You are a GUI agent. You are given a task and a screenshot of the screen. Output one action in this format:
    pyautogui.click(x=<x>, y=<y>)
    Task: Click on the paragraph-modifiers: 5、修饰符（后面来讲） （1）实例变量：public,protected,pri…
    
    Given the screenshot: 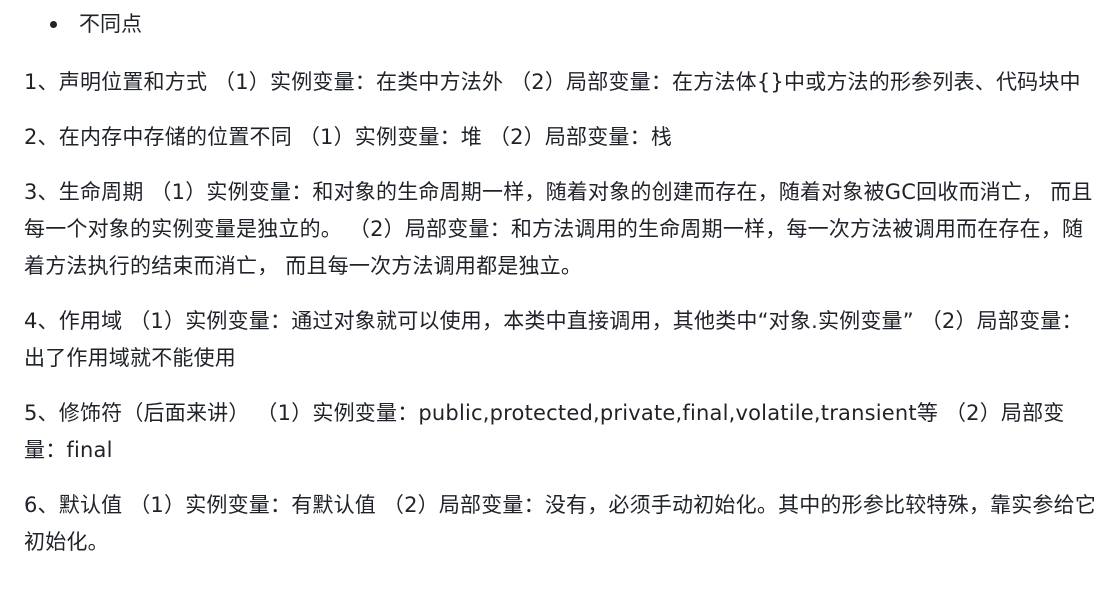 What is the action you would take?
    pyautogui.click(x=544, y=431)
    